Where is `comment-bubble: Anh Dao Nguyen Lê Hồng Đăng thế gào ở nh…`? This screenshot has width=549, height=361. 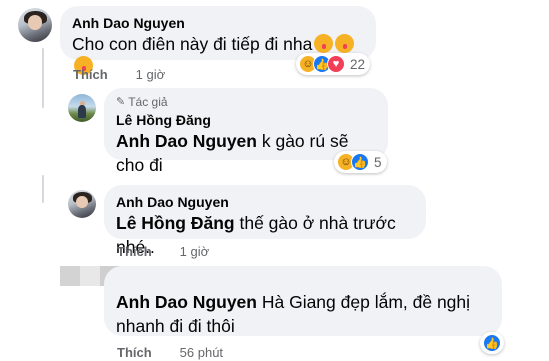
comment-bubble: Anh Dao Nguyen Lê Hồng Đăng thế gào ở nh… is located at coordinates (265, 221).